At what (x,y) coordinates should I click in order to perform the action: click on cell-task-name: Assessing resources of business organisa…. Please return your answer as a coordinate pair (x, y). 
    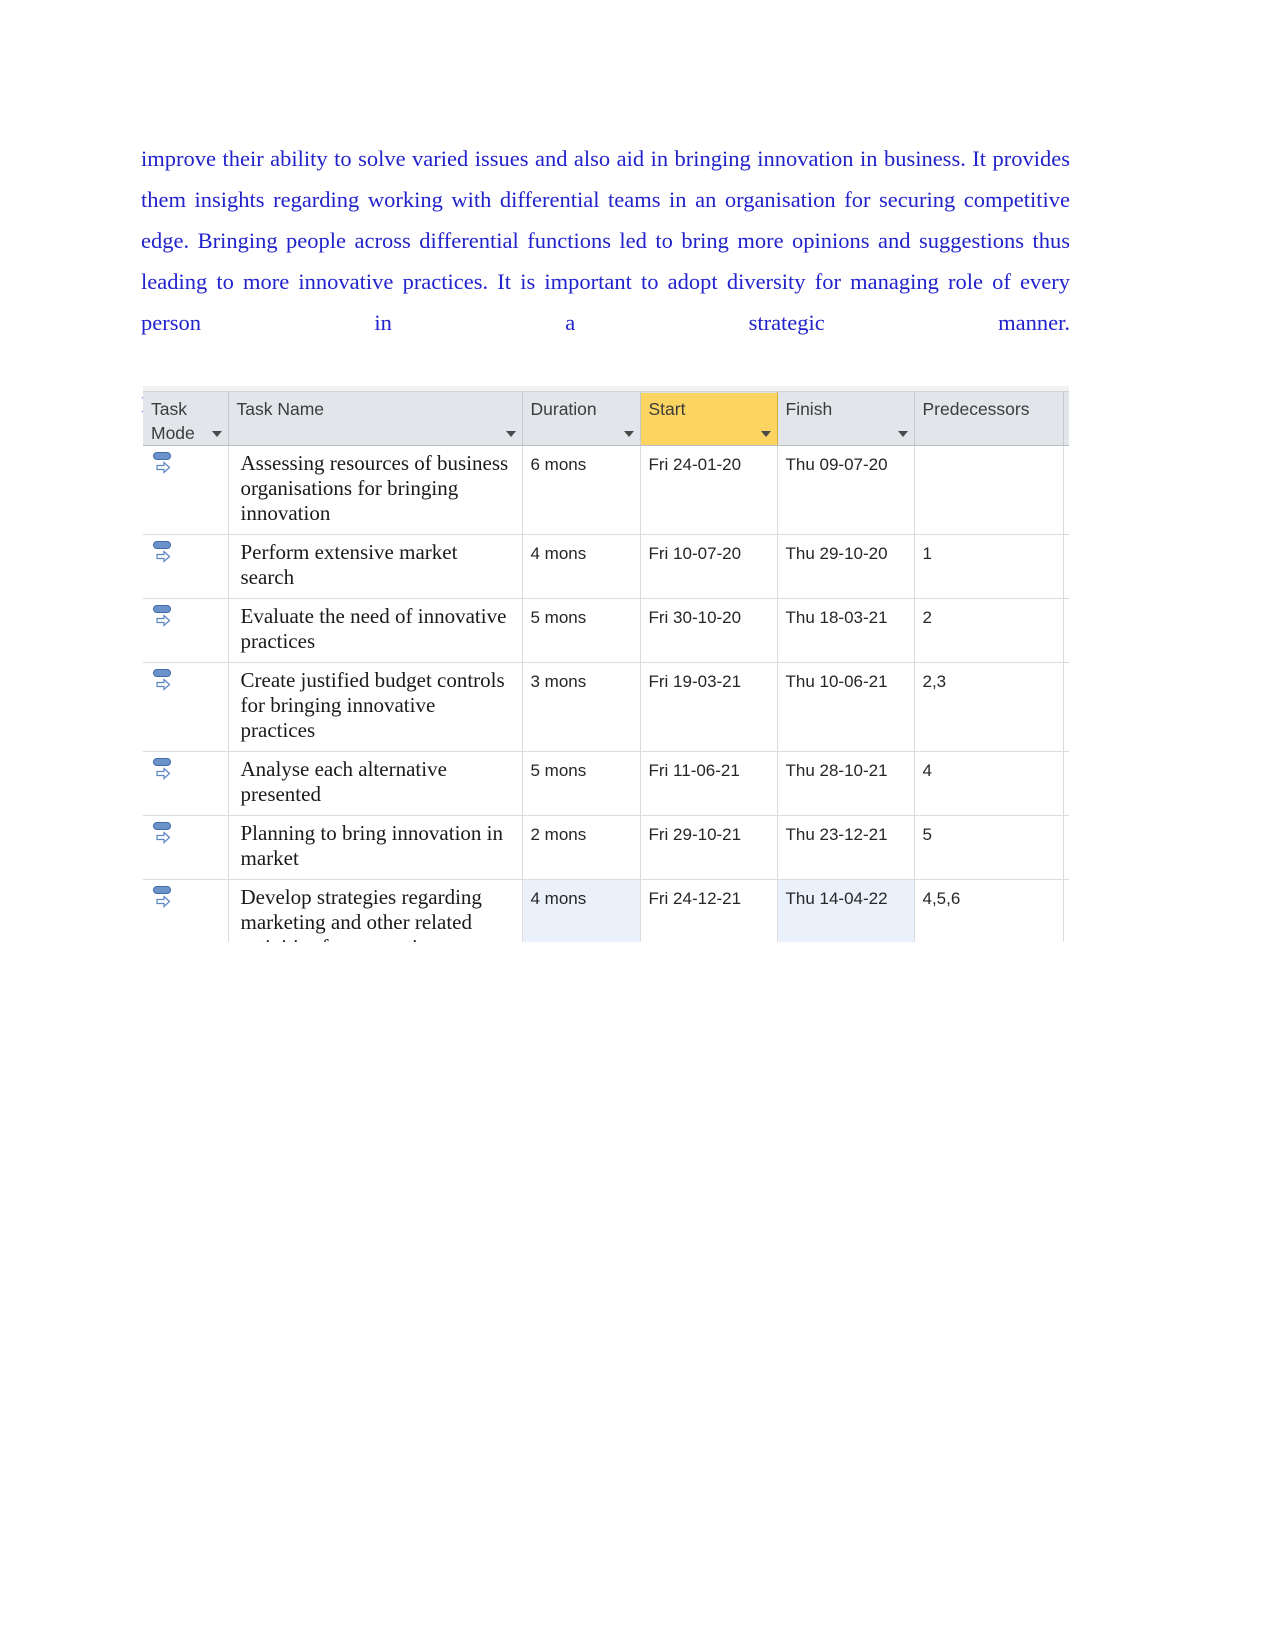
    Looking at the image, I should click on (375, 490).